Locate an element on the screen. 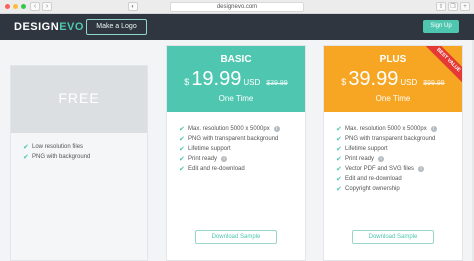 This screenshot has height=261, width=474. sign-up-button: Sign Up is located at coordinates (441, 26).